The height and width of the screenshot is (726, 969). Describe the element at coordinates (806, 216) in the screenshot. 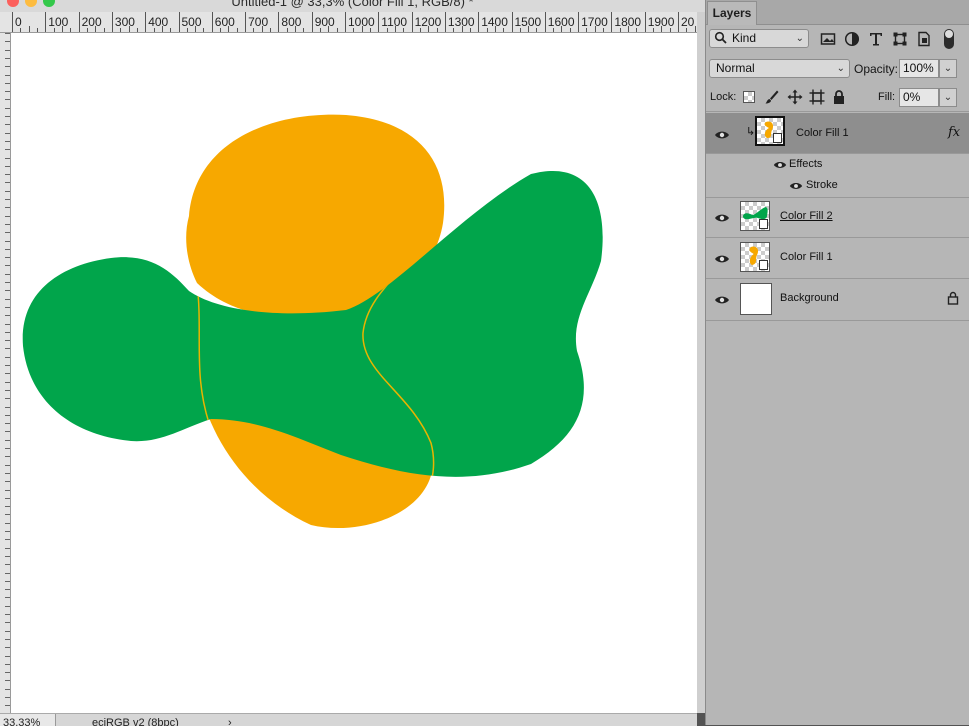

I see `layer-name: Color Fill 2` at that location.